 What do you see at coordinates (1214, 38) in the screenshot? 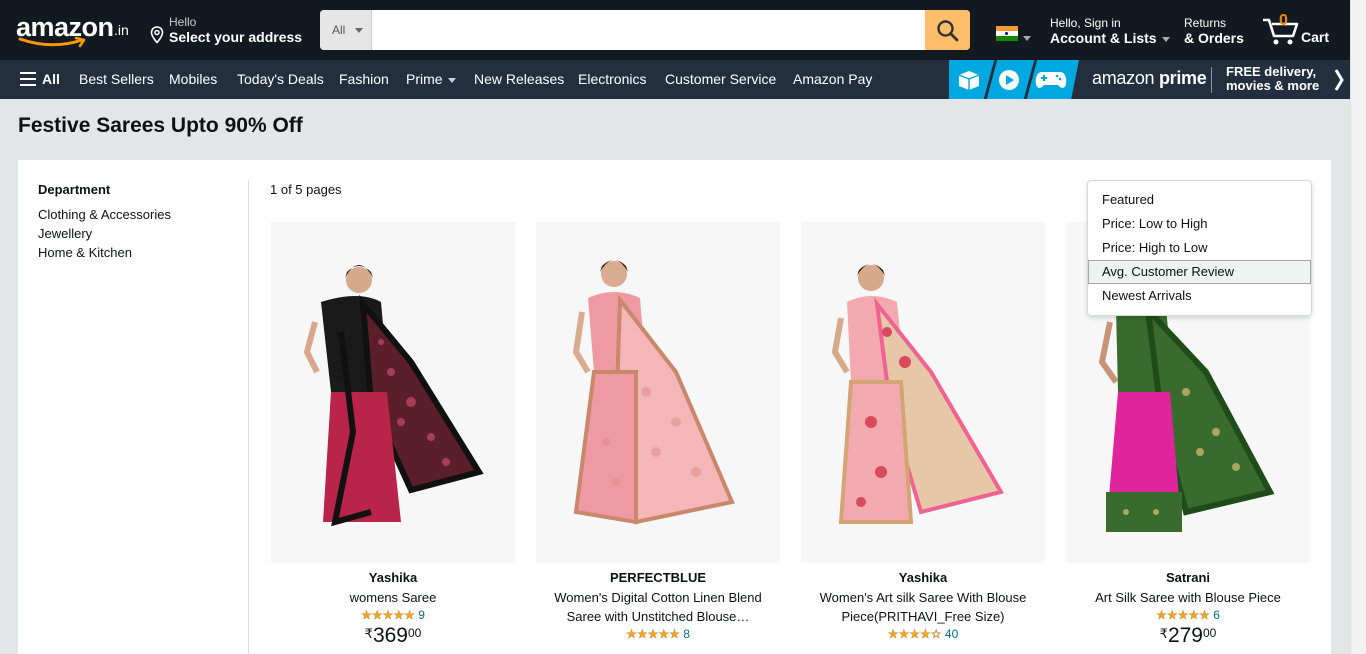
I see `orders-label: & Orders` at bounding box center [1214, 38].